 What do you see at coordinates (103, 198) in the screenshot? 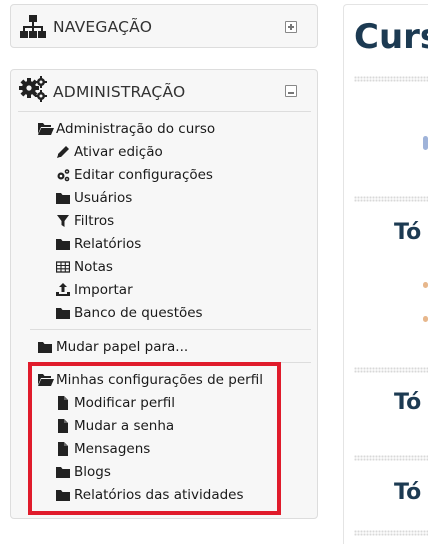
I see `menu-item-label: Usuários` at bounding box center [103, 198].